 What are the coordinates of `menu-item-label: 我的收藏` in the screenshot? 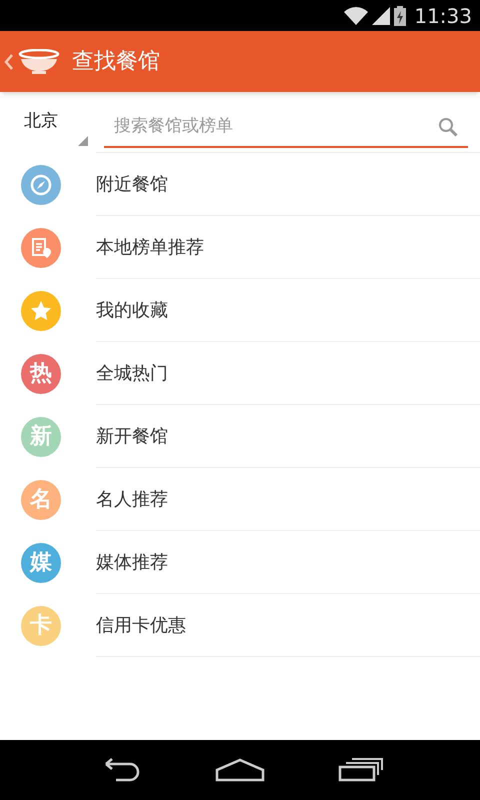 It's located at (132, 310).